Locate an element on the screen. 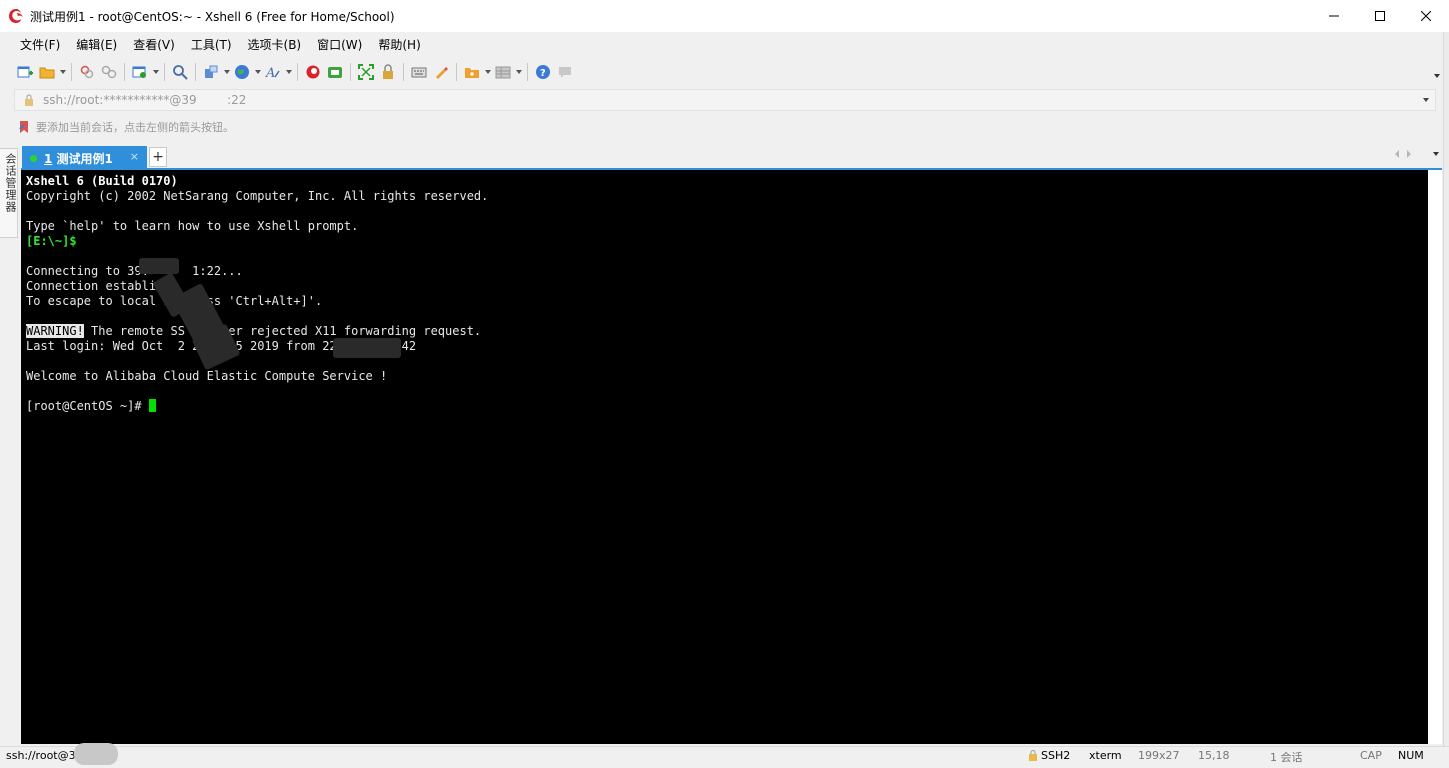 This screenshot has width=1449, height=768. status-cursor-position: 15,18 is located at coordinates (1214, 755).